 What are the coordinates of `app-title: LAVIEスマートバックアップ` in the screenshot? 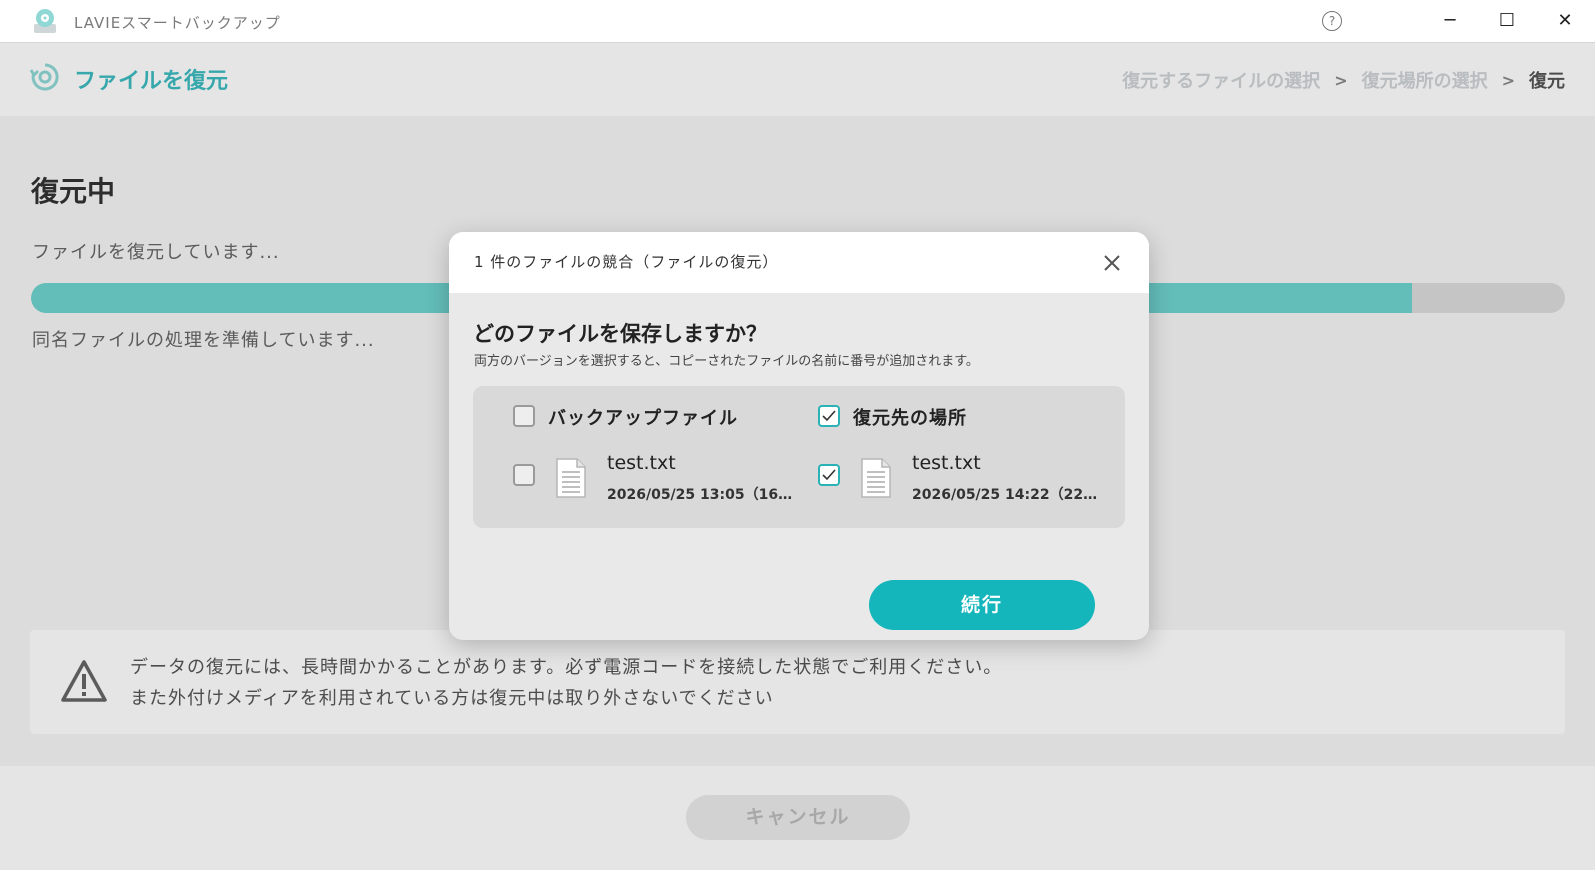 It's located at (177, 23).